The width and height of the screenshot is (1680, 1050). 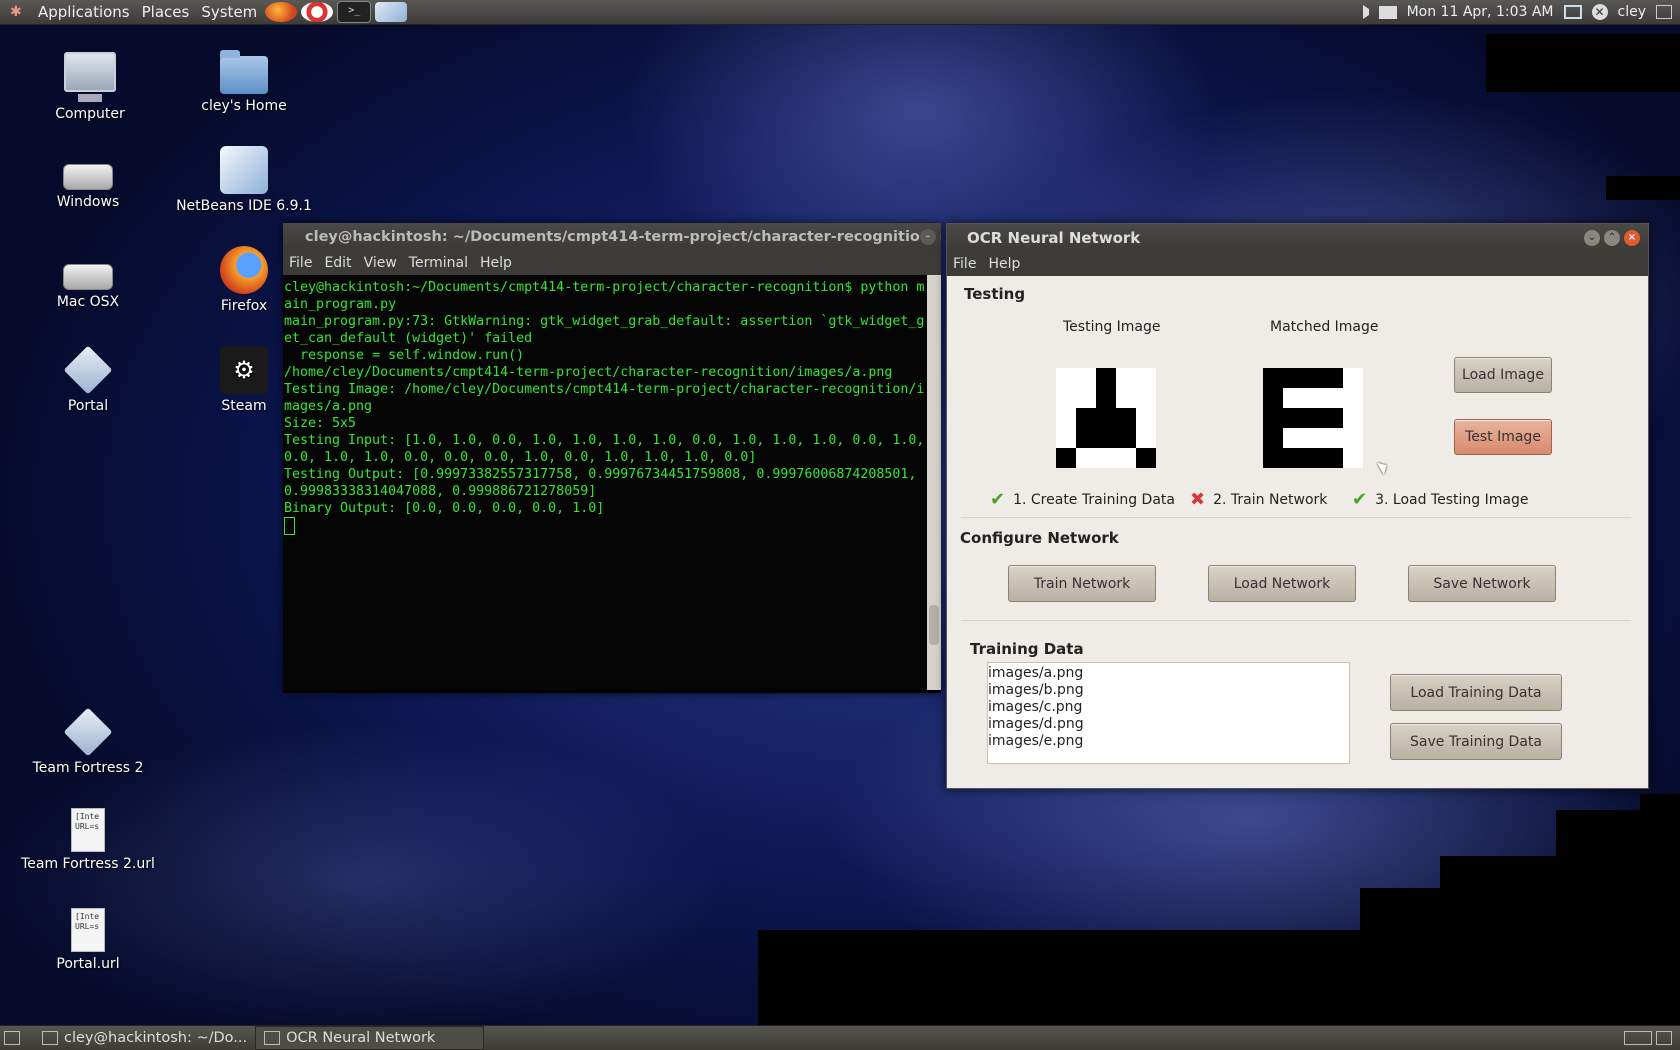 I want to click on menu-view: View, so click(x=380, y=263).